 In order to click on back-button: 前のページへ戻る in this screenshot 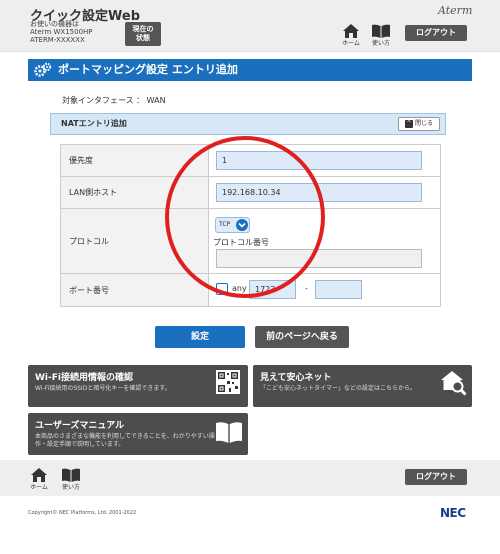, I will do `click(302, 337)`.